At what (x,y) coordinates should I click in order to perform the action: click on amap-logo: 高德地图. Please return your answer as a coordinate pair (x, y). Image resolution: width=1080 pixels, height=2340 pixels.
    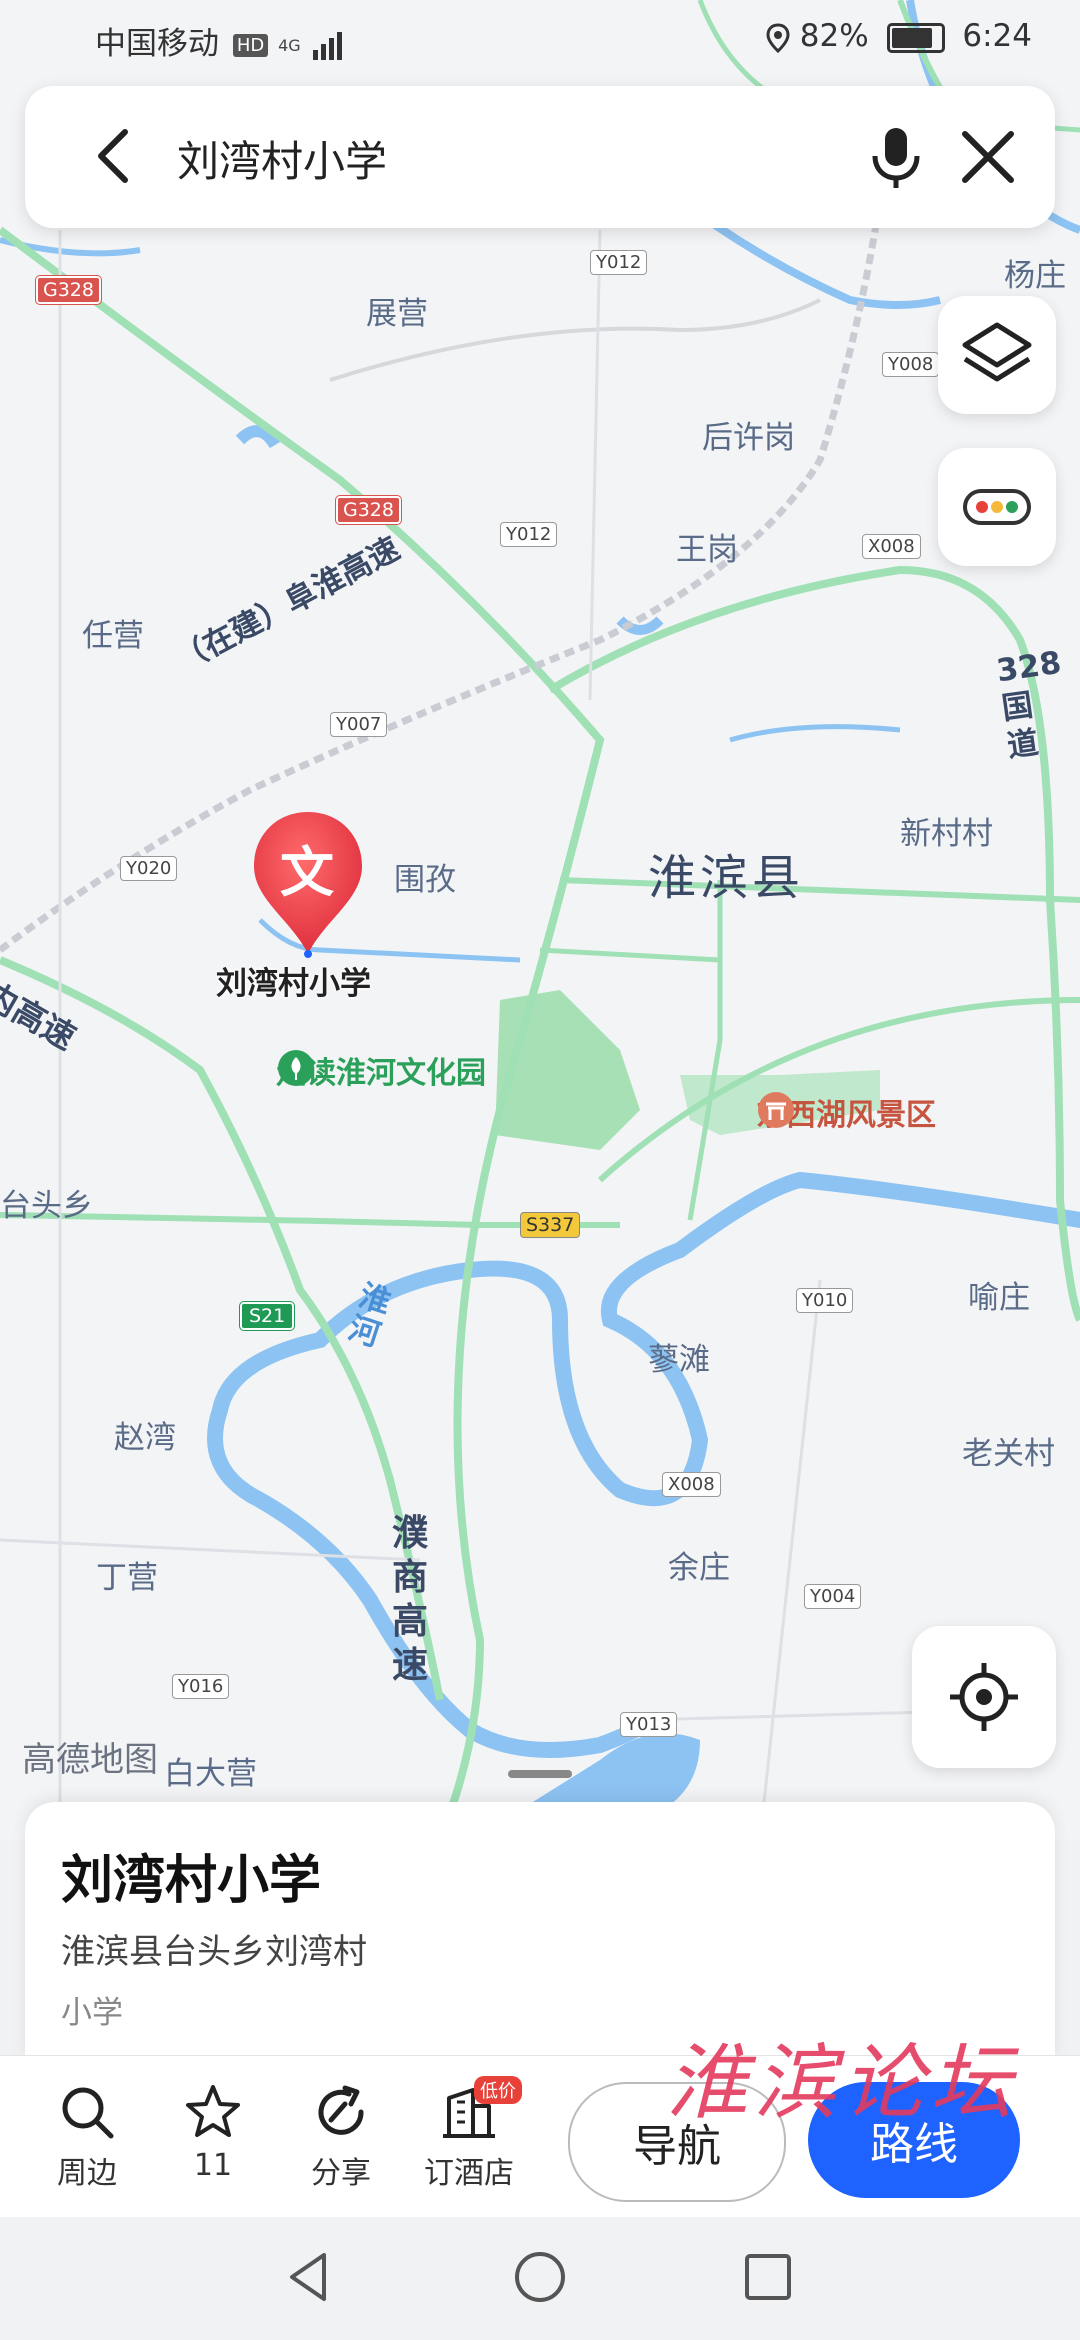
    Looking at the image, I should click on (90, 1760).